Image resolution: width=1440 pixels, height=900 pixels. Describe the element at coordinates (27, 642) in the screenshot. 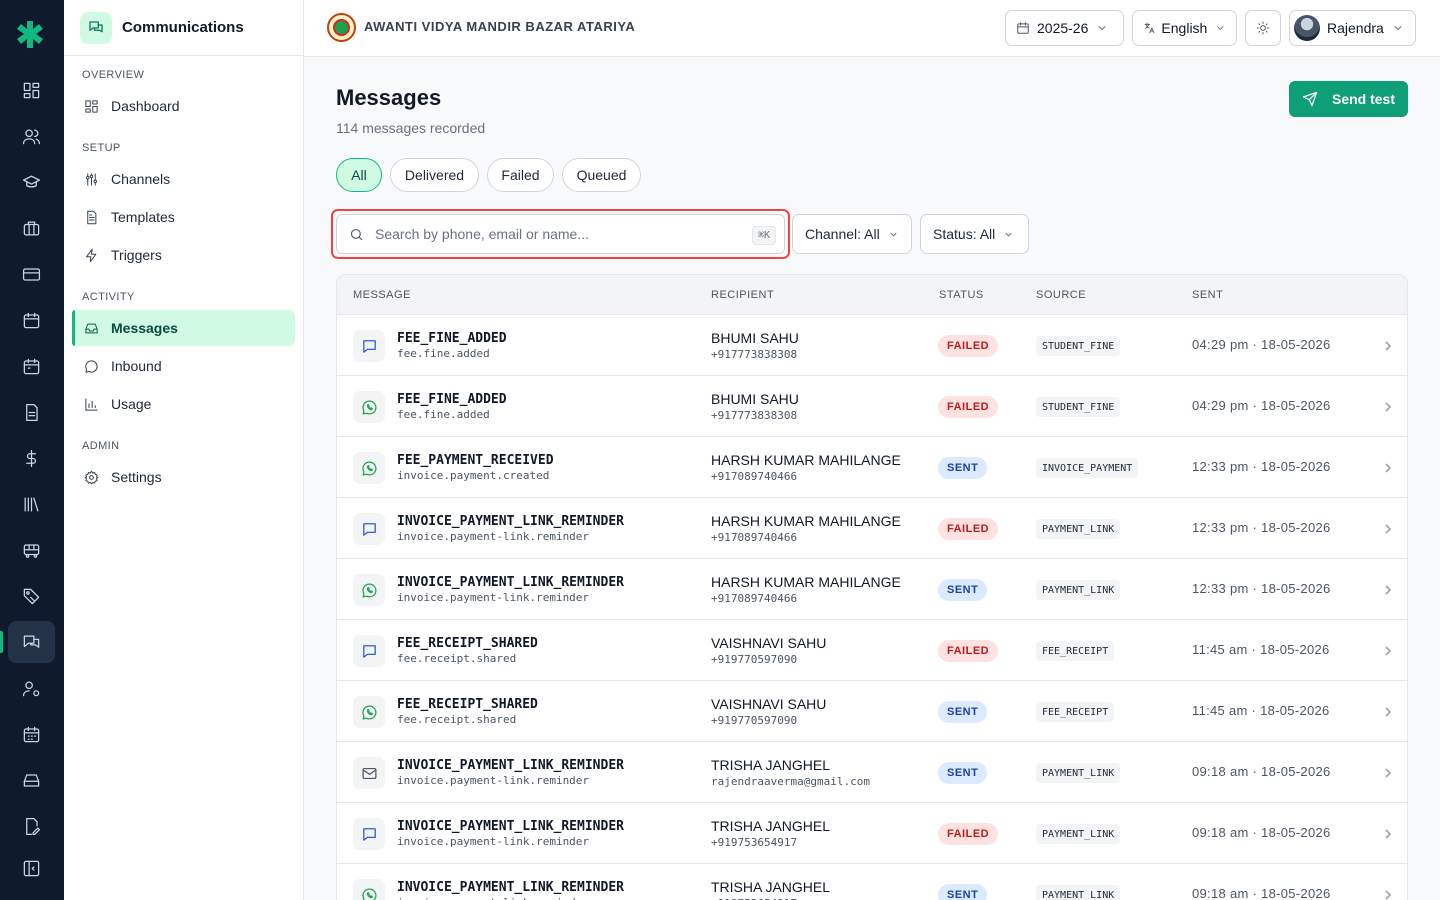

I see `rail-item-messages` at that location.